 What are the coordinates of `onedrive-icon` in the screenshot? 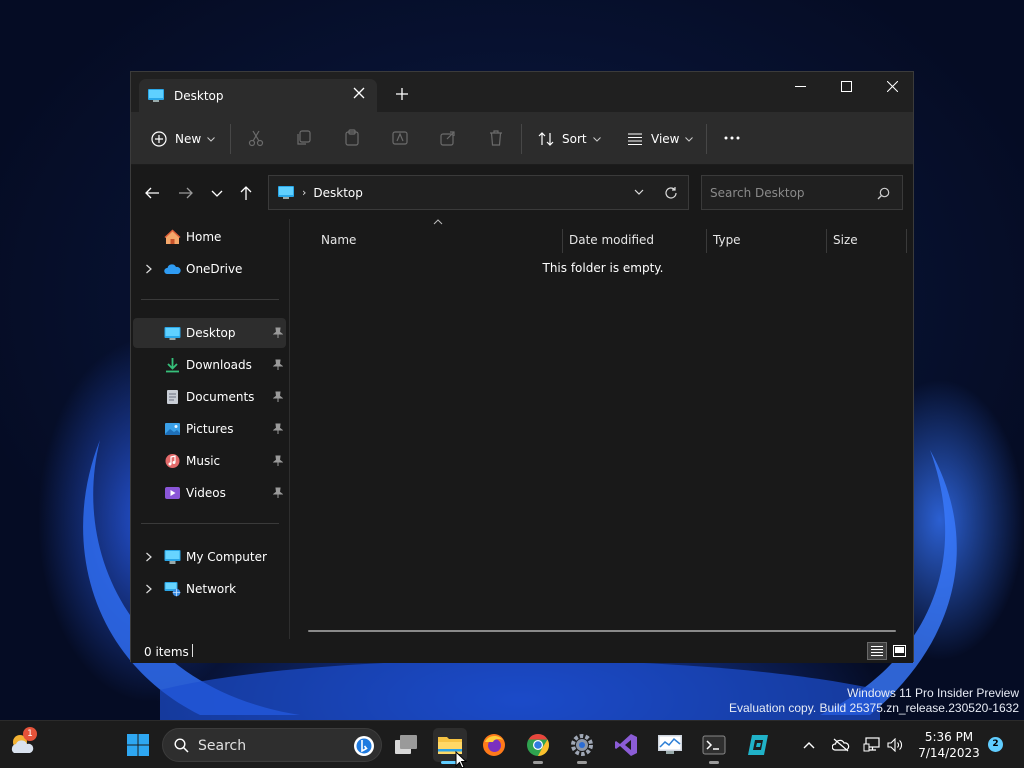 It's located at (172, 269).